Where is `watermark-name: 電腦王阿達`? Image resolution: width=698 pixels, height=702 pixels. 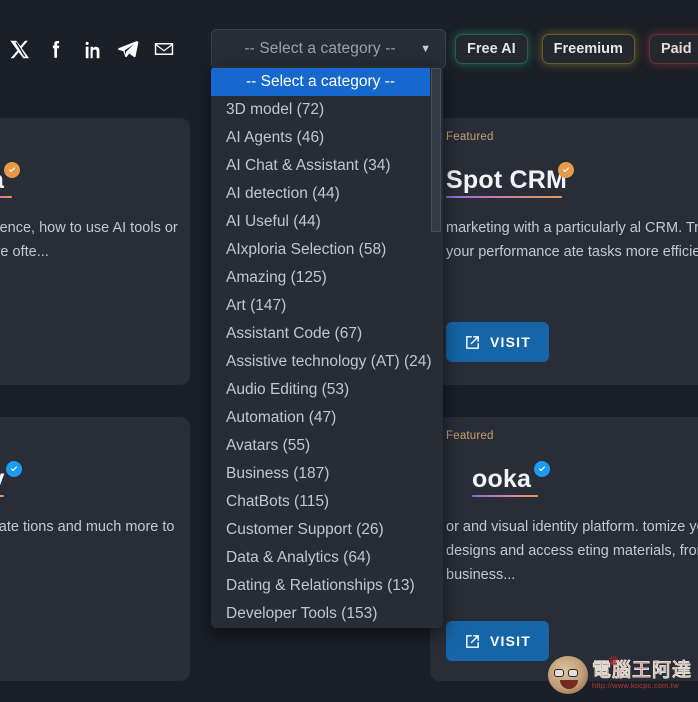 watermark-name: 電腦王阿達 is located at coordinates (641, 669).